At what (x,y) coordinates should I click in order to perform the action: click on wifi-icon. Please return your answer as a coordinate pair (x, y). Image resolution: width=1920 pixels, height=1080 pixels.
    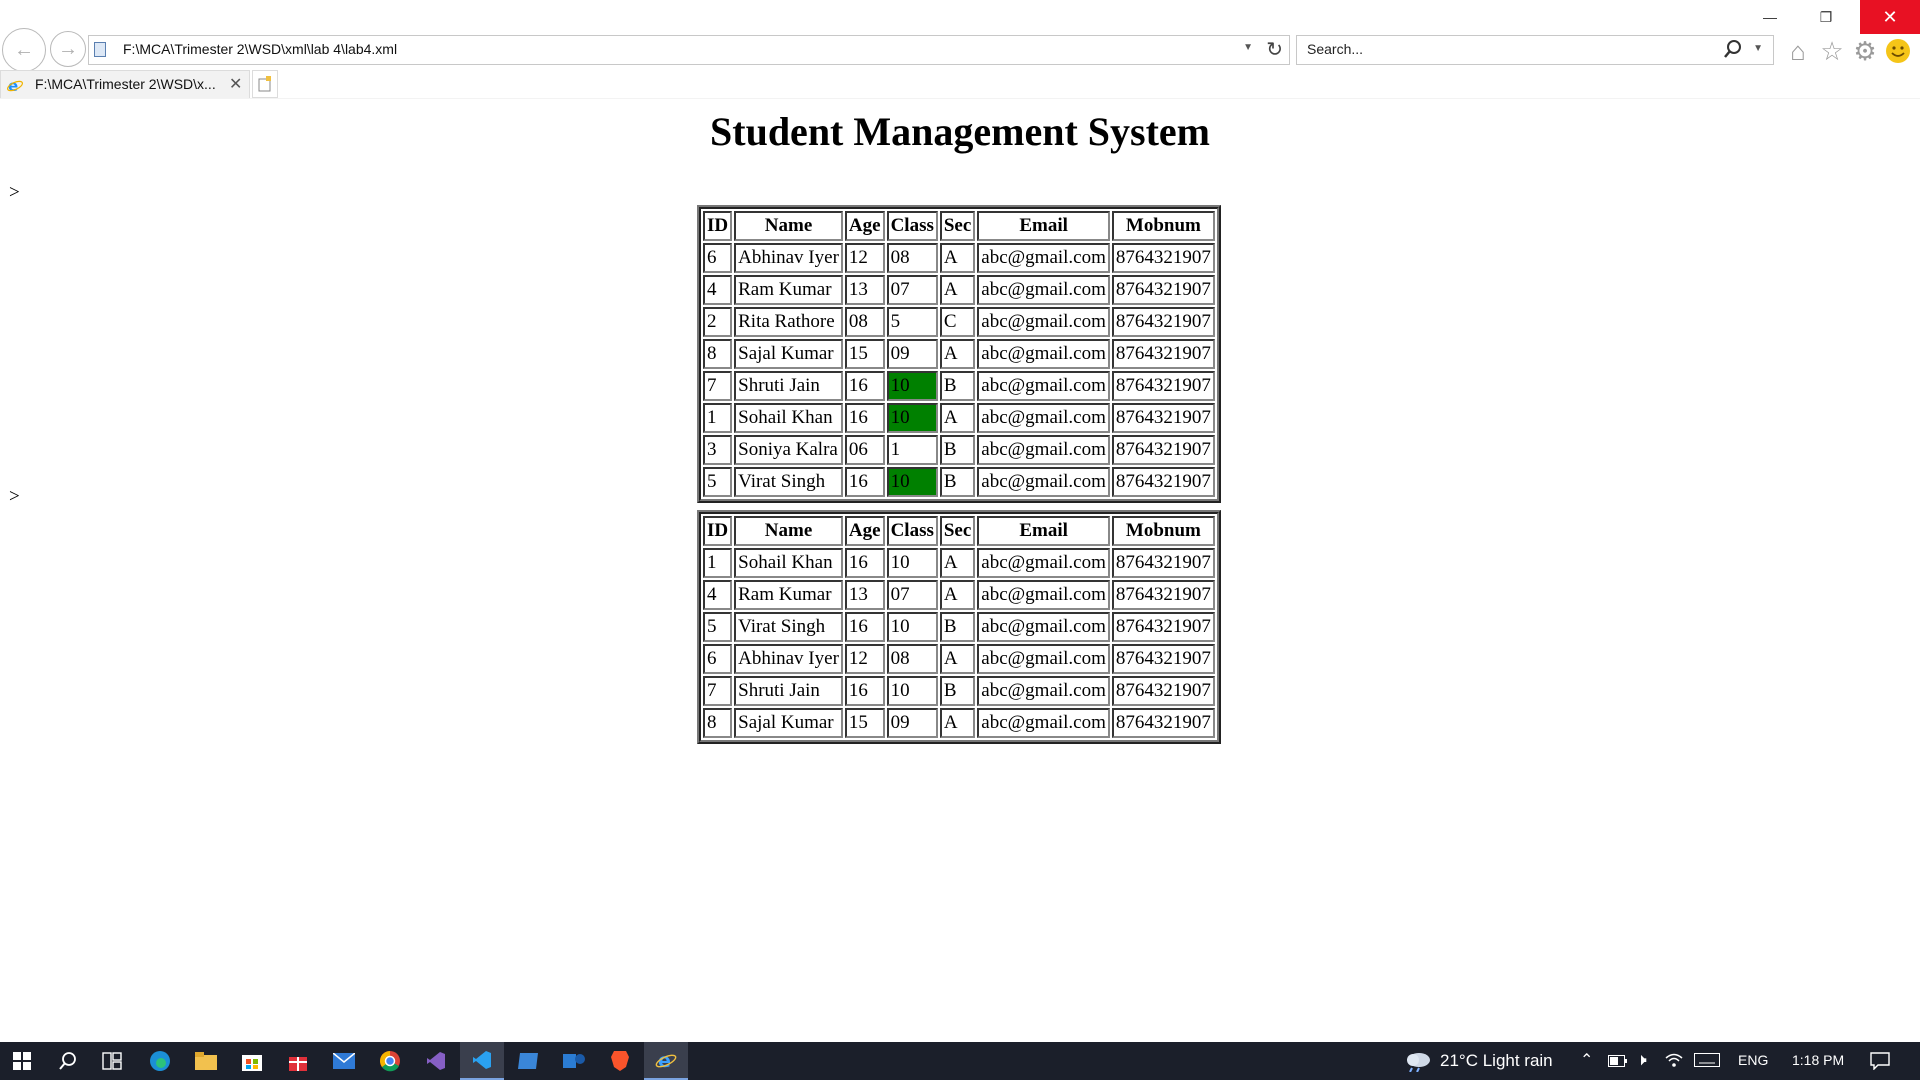
    Looking at the image, I should click on (1674, 1062).